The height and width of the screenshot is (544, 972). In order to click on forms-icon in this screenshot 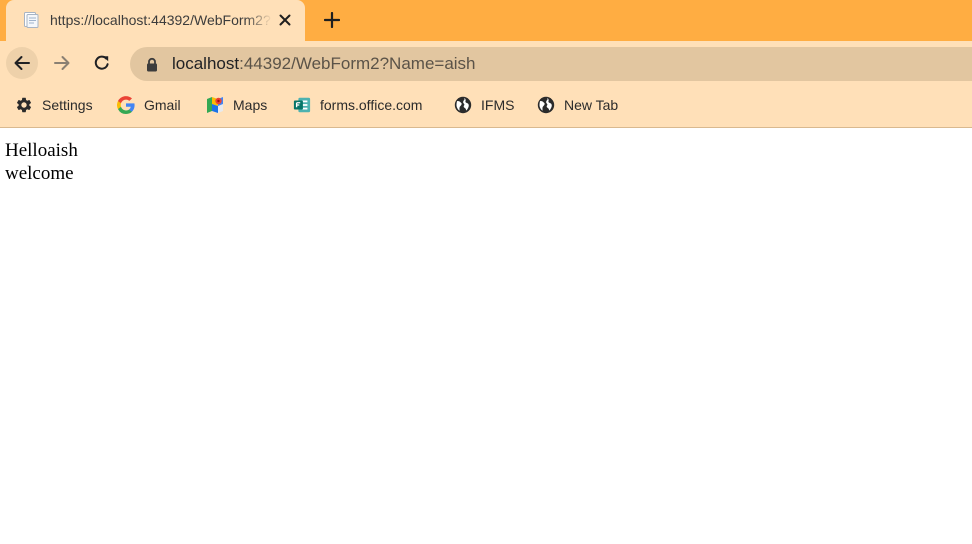, I will do `click(302, 105)`.